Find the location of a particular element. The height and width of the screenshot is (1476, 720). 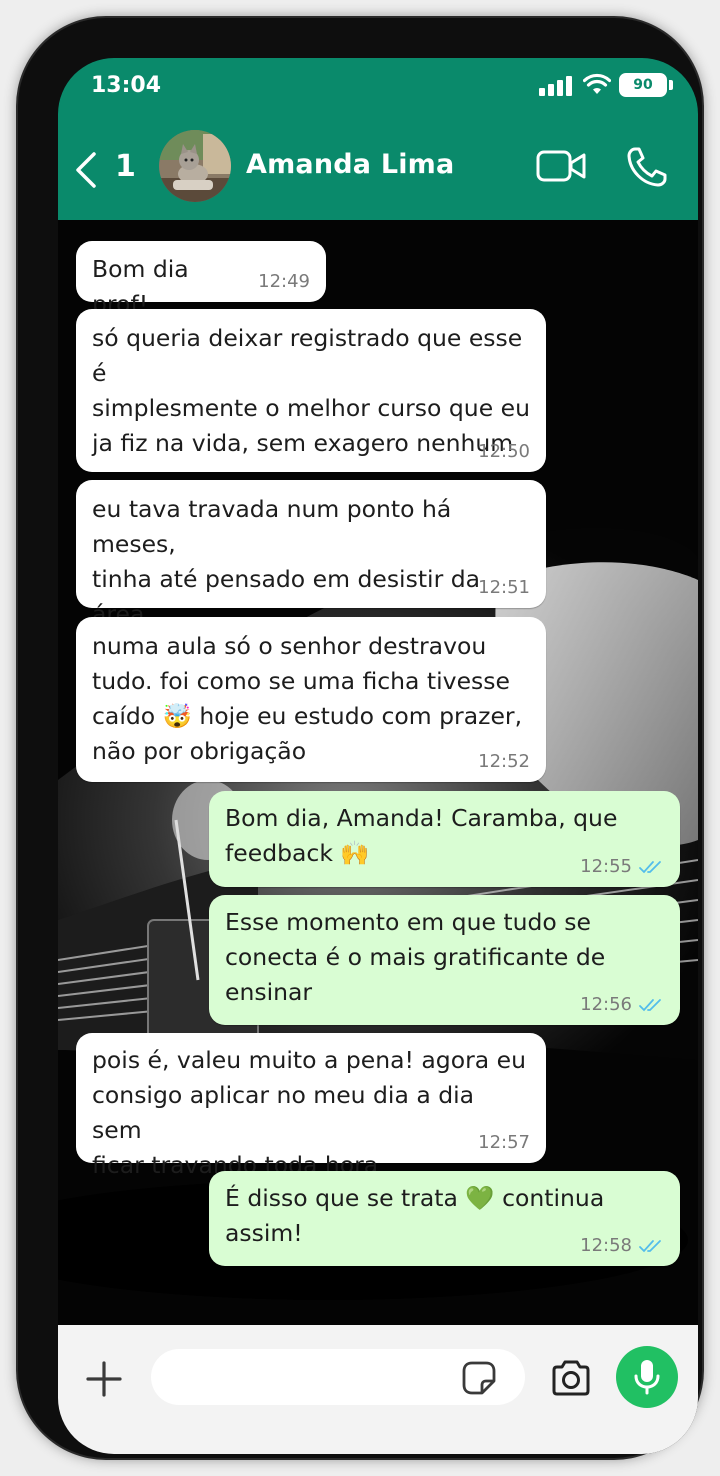

chevron-left-icon is located at coordinates (86, 170).